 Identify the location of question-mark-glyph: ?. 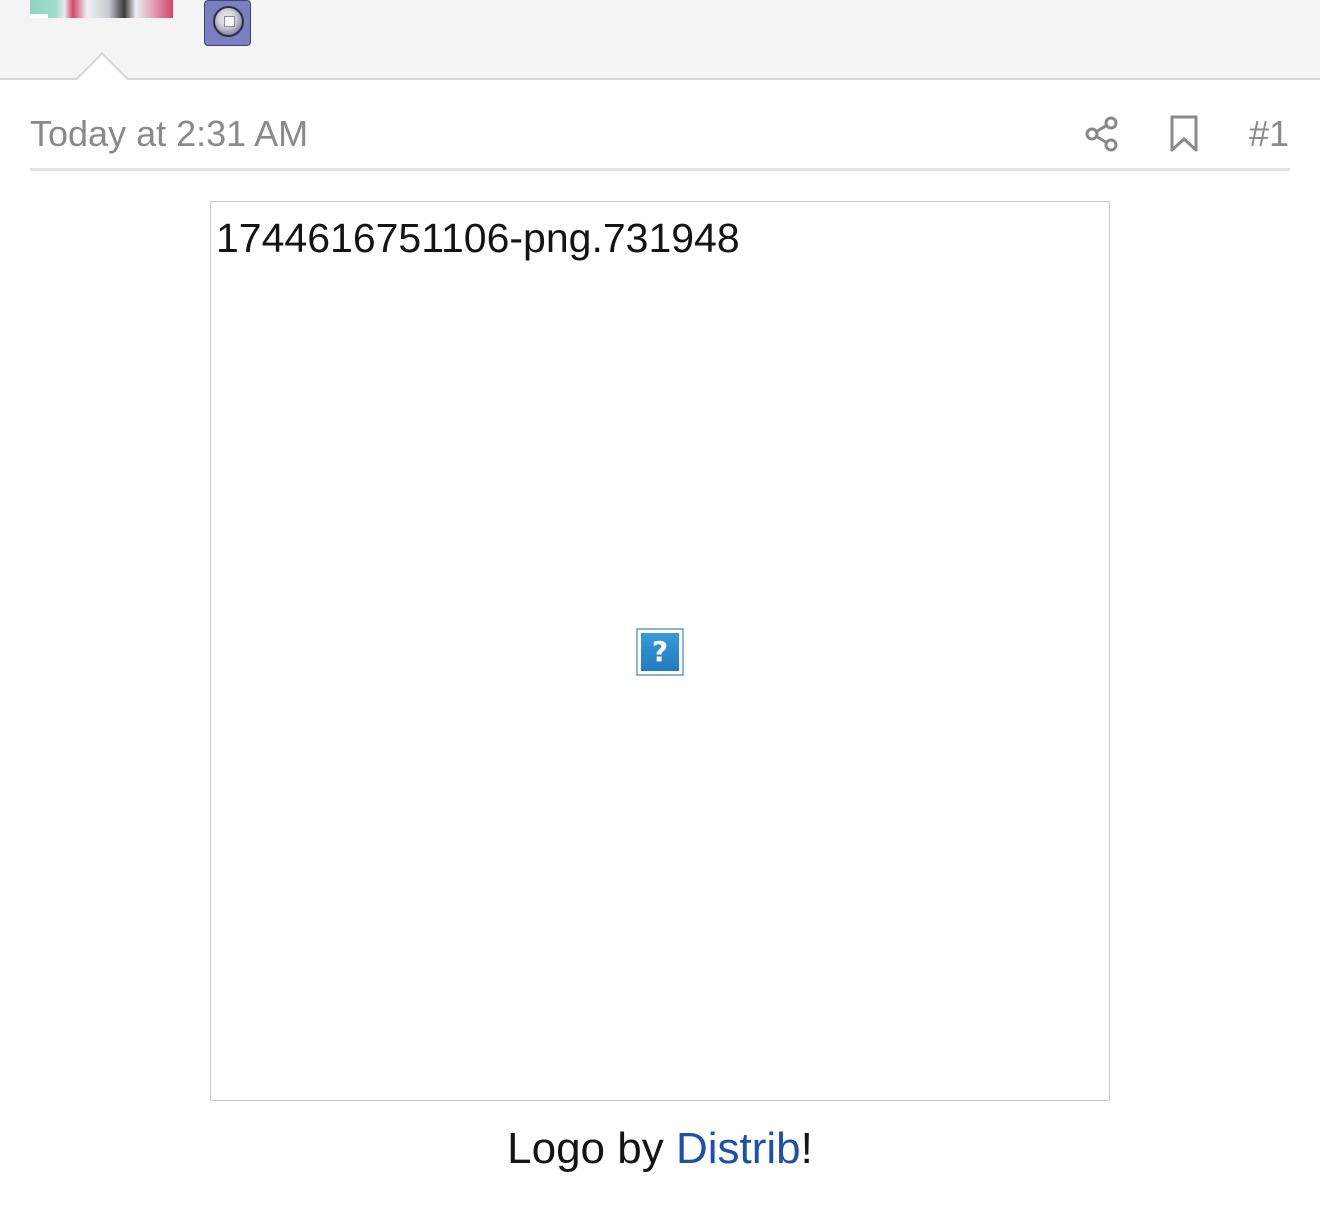
(660, 652).